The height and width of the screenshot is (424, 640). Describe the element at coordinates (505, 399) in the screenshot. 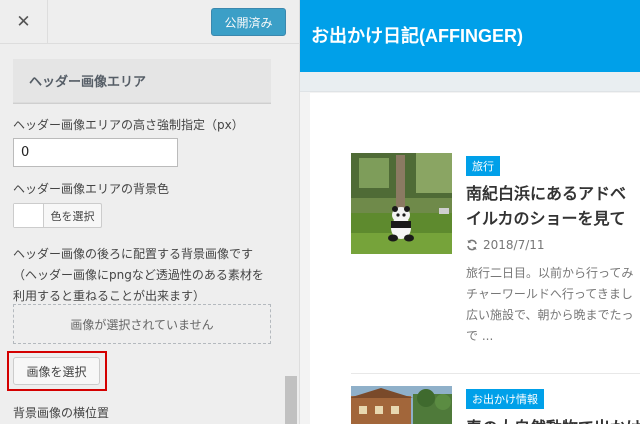

I see `post-category-badge: お出かけ情報` at that location.